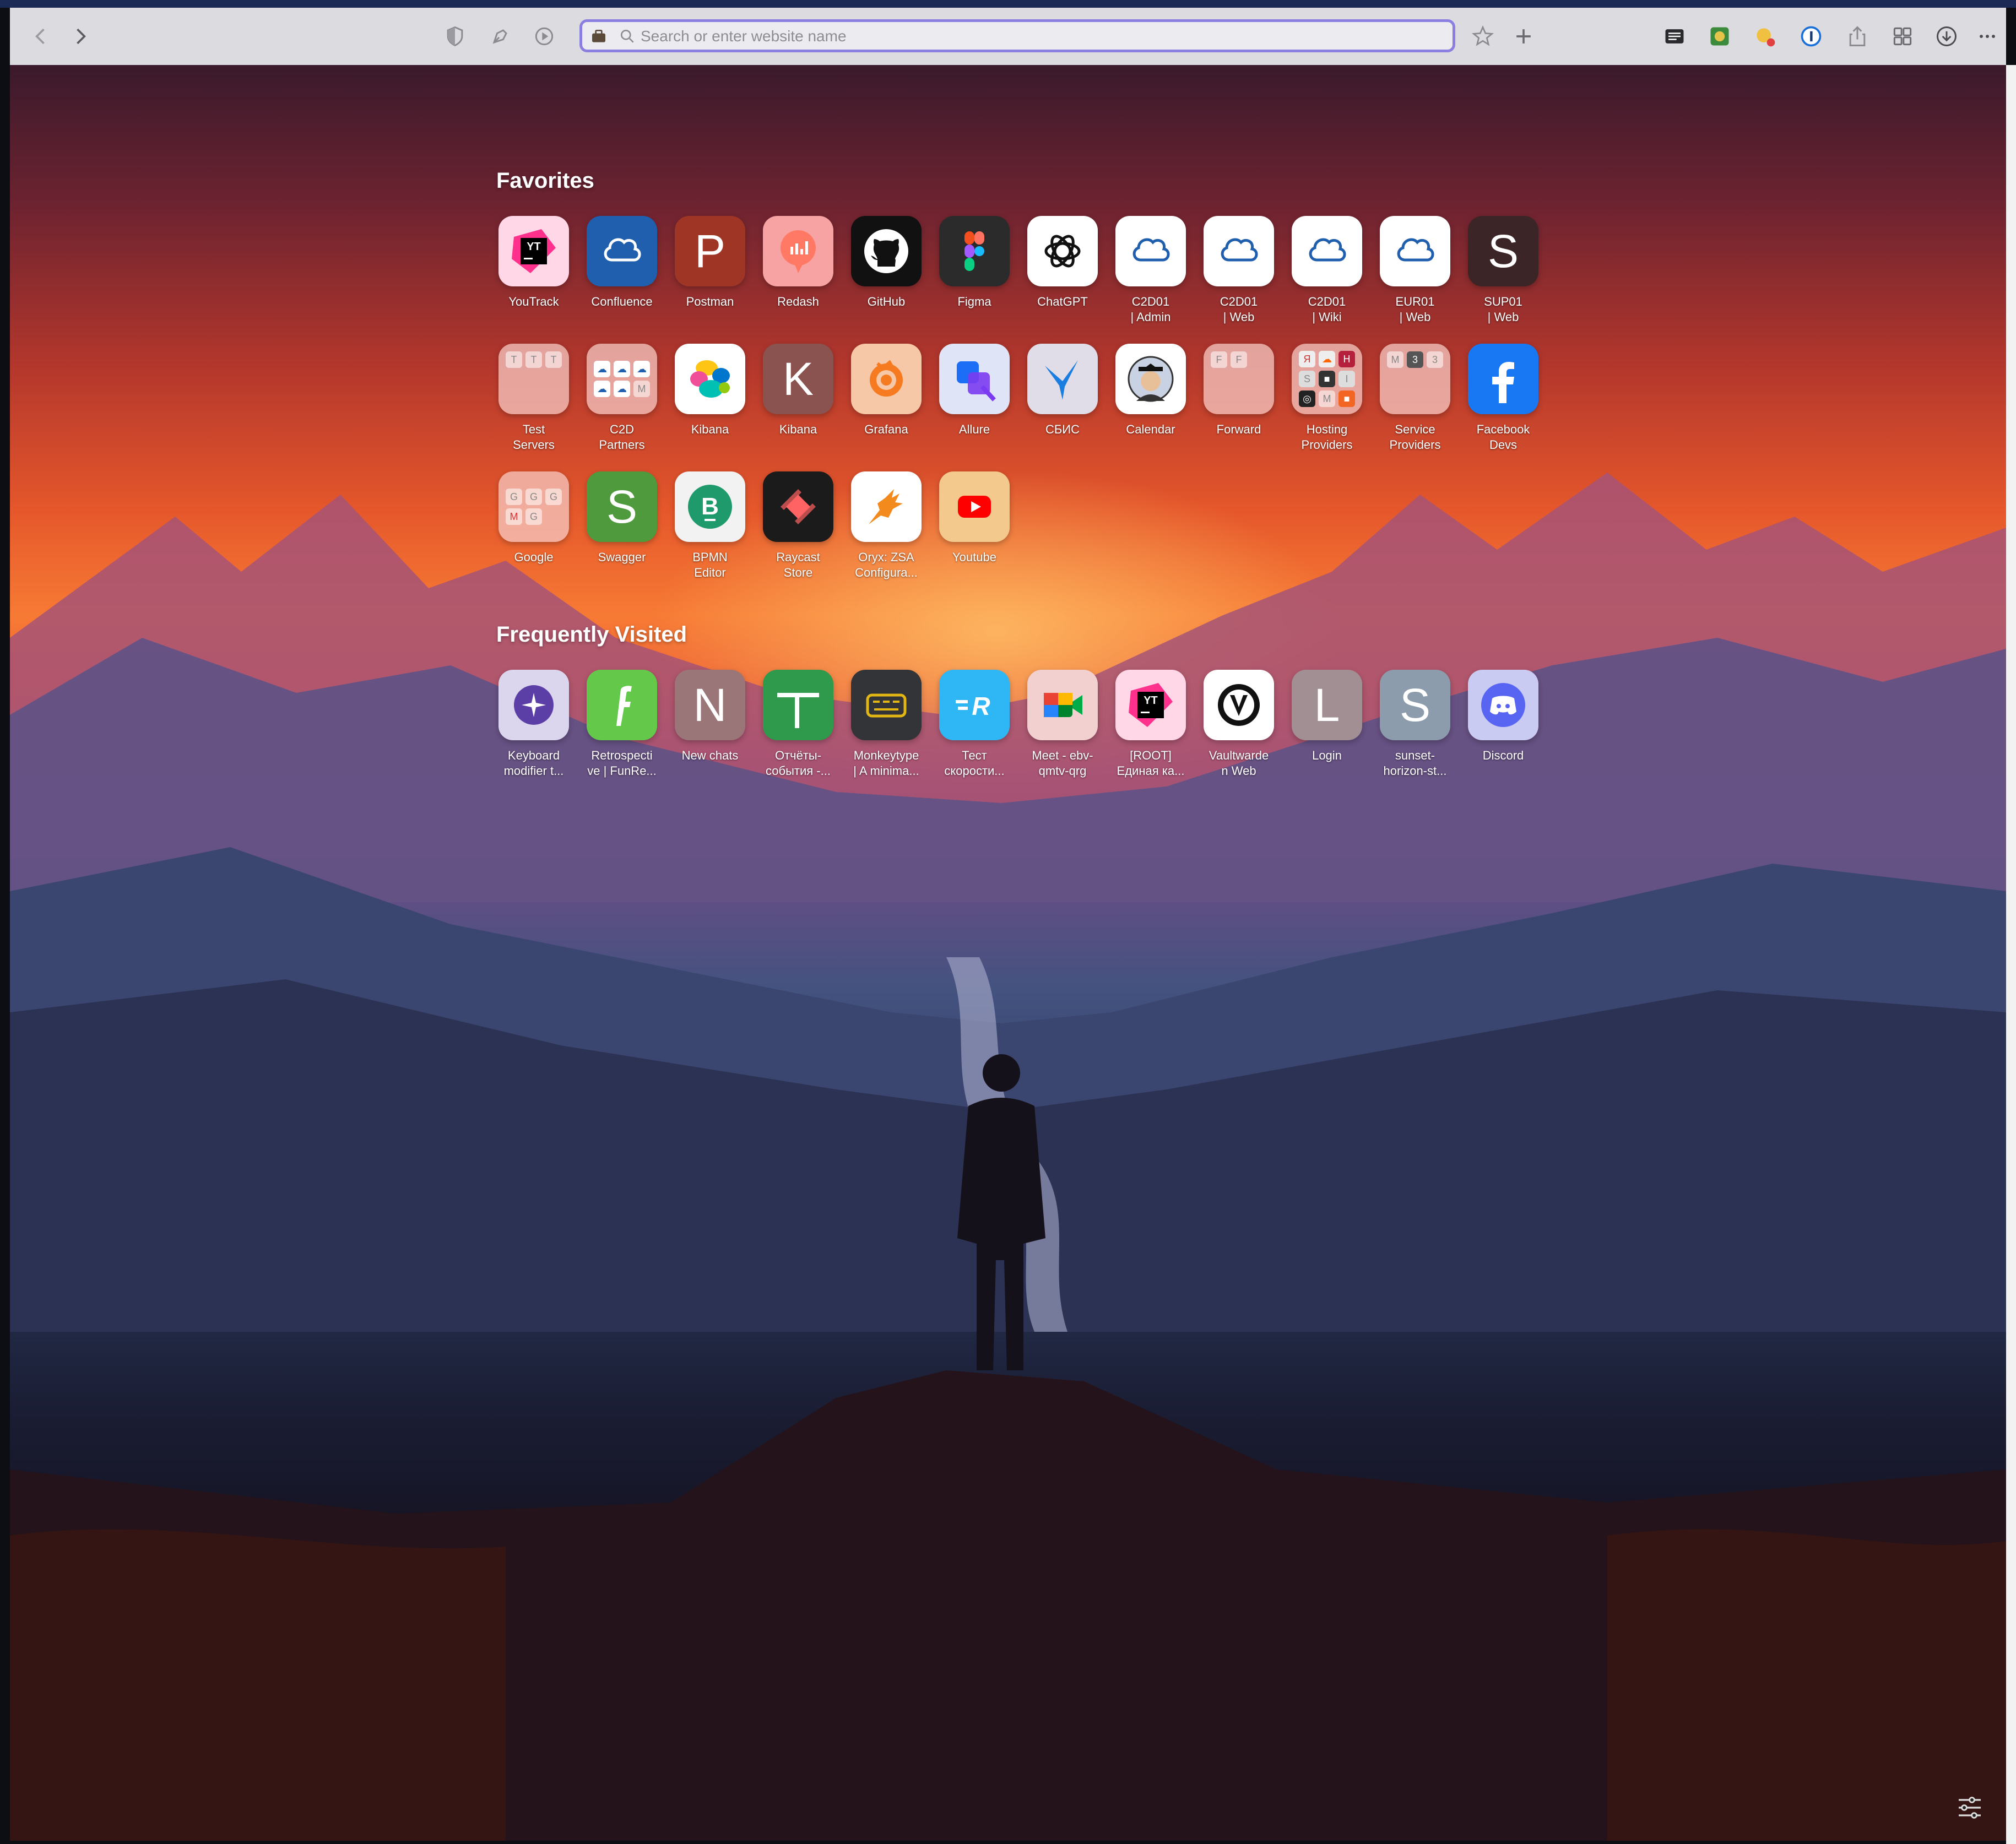  I want to click on share-button, so click(1858, 36).